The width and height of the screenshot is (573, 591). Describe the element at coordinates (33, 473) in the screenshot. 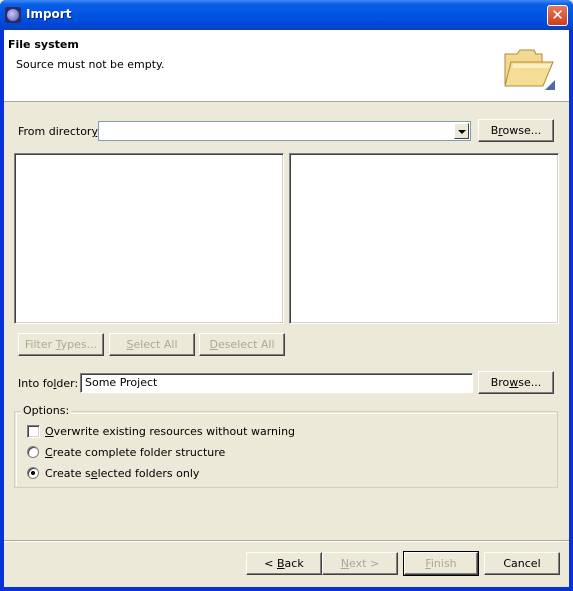

I see `selected-folders-only-radio` at that location.